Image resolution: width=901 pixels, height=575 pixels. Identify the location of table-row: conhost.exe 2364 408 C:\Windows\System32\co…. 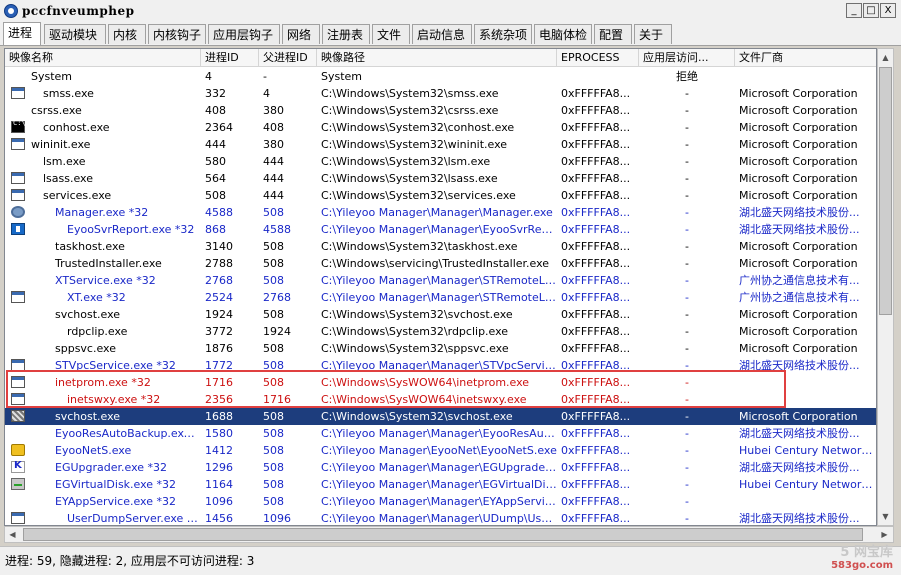
(440, 127).